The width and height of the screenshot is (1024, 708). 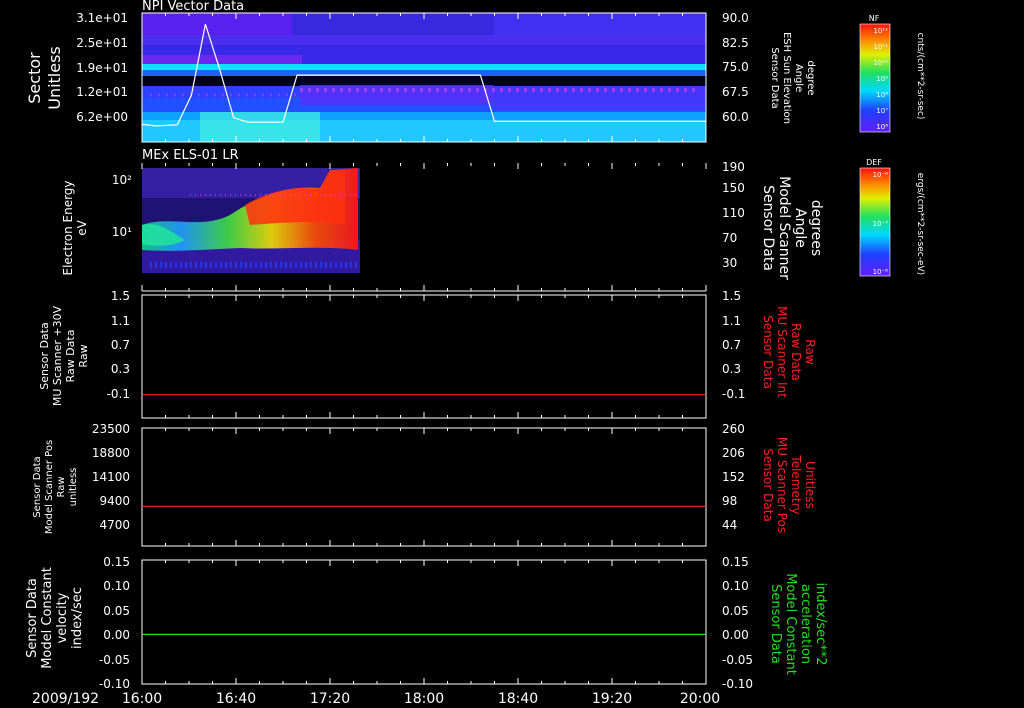 I want to click on npi-title: NPI Vector Data, so click(x=193, y=7).